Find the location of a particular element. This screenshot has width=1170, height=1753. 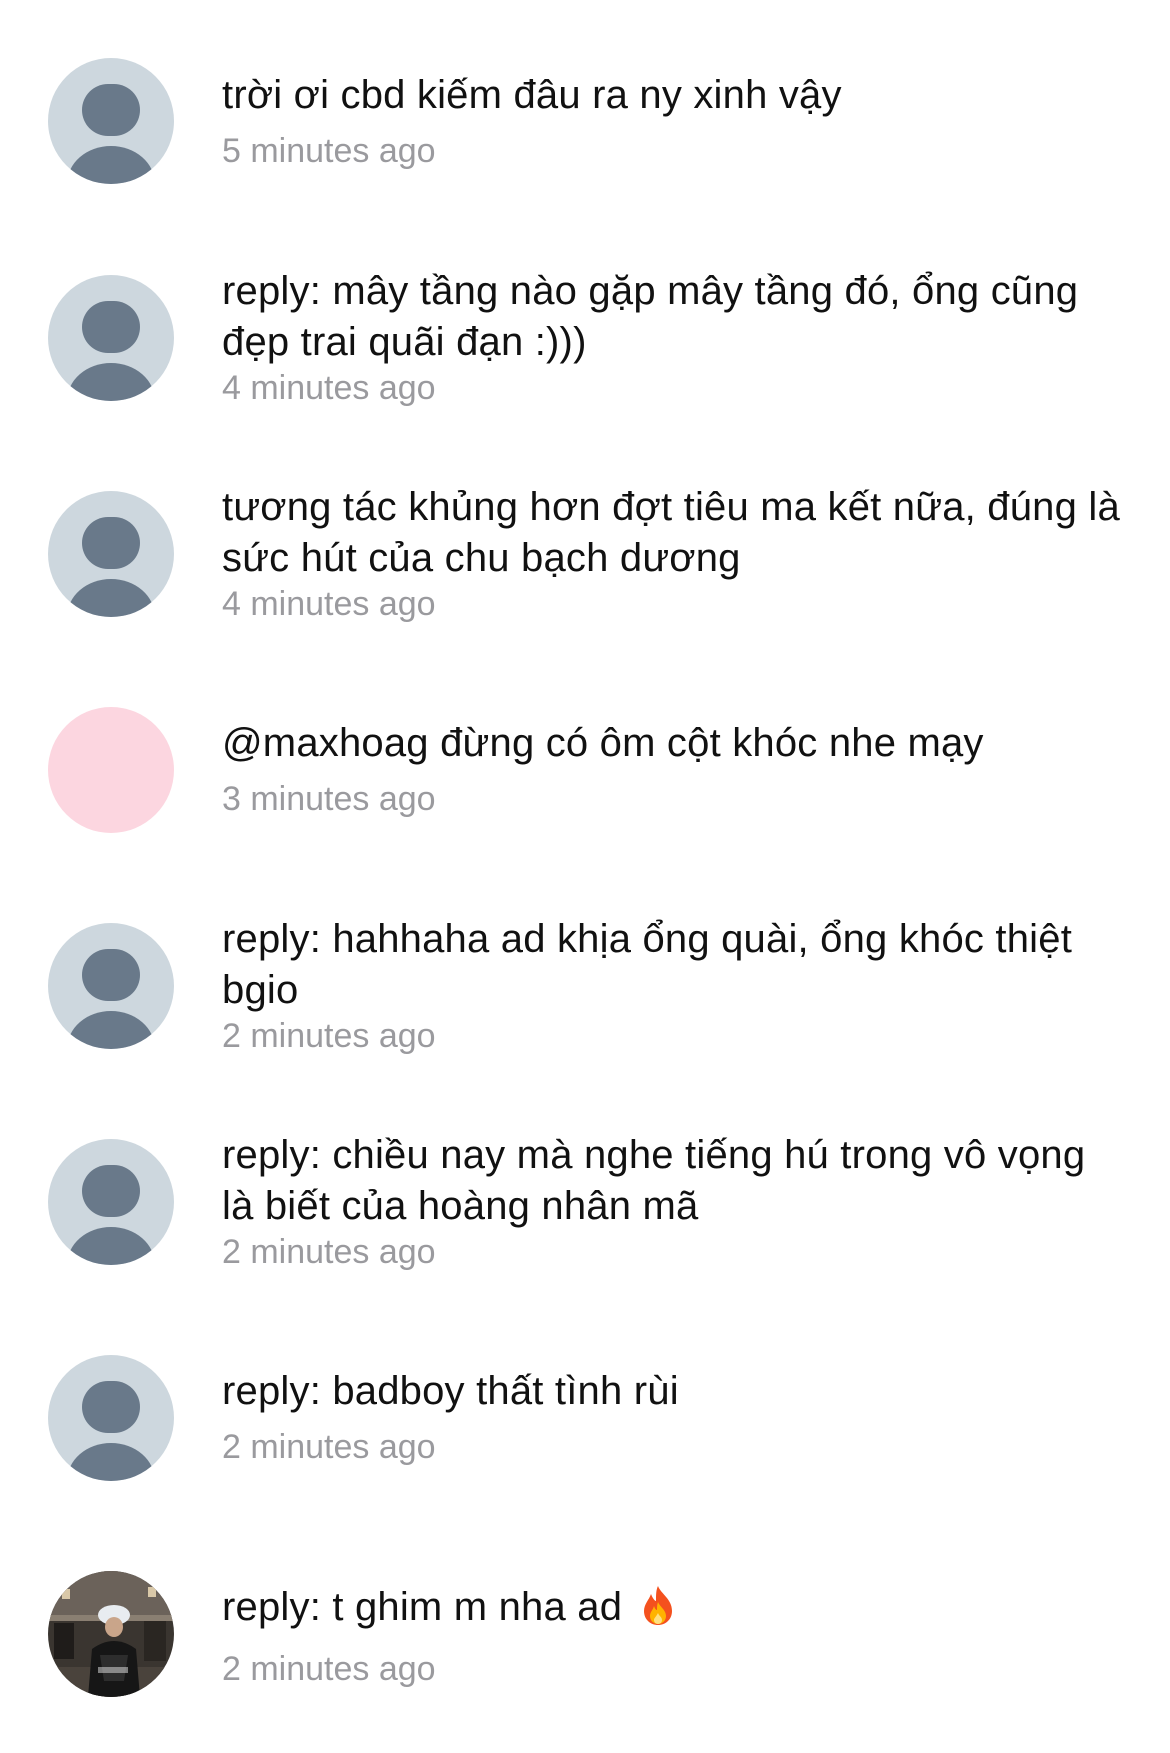

comment-body: reply: t ghim m nha ad 2 minutes ago is located at coordinates (672, 1635).